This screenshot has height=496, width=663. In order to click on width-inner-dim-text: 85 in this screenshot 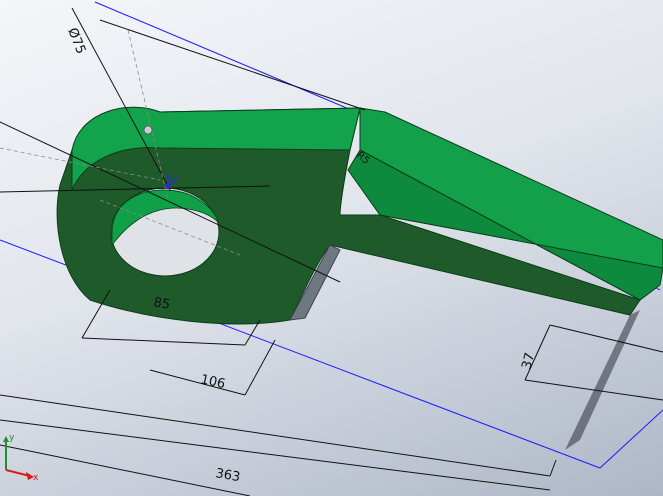, I will do `click(161, 304)`.